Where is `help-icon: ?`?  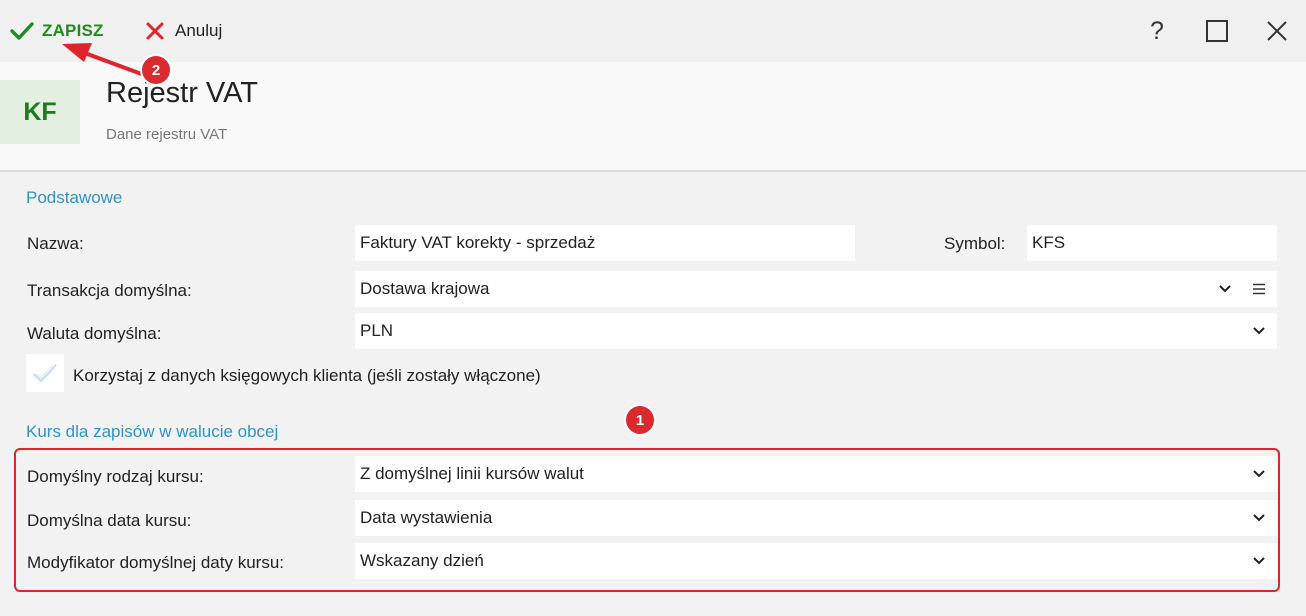 help-icon: ? is located at coordinates (1157, 30).